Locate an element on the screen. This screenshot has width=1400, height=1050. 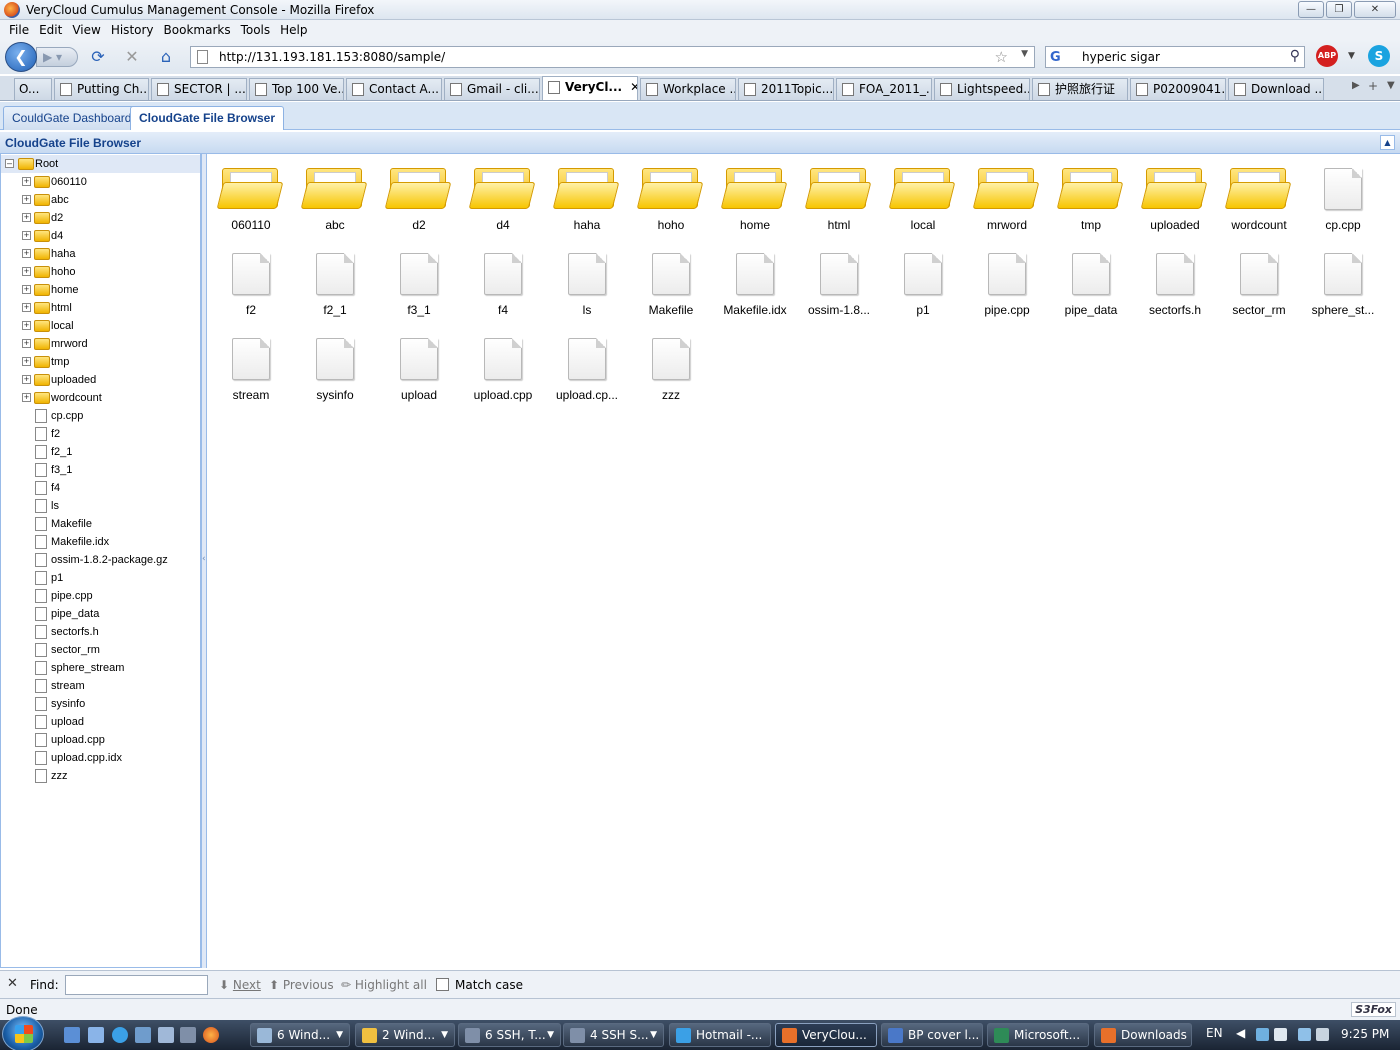
adblock-plus-icon: ABP is located at coordinates (1327, 56).